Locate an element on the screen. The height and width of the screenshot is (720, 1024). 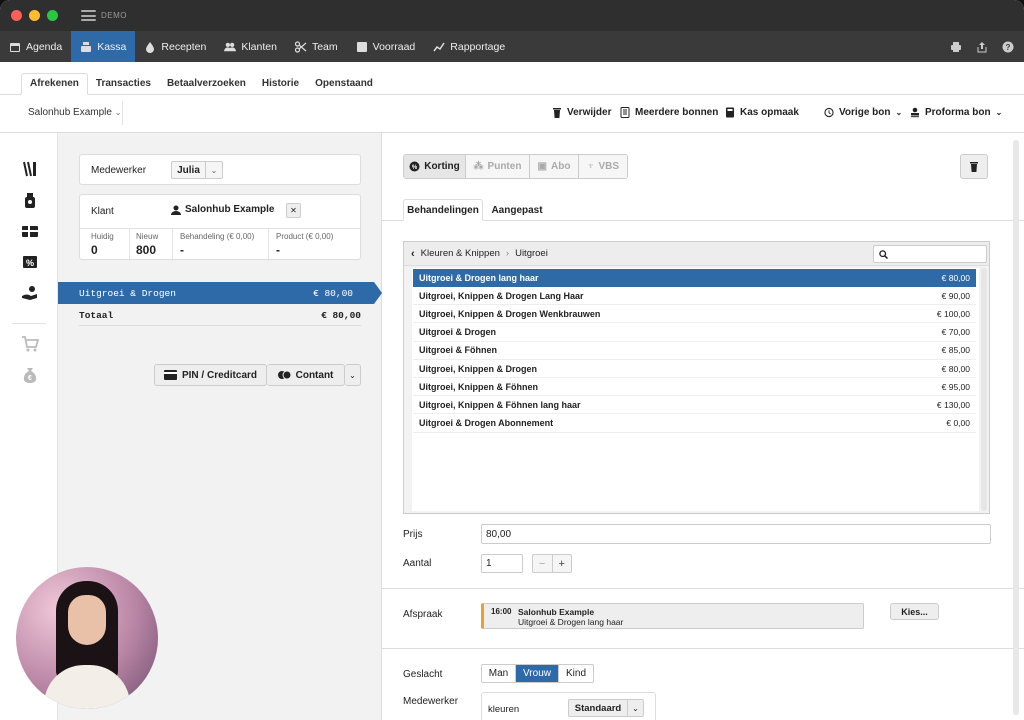
cash-label: Contant is located at coordinates (314, 375).